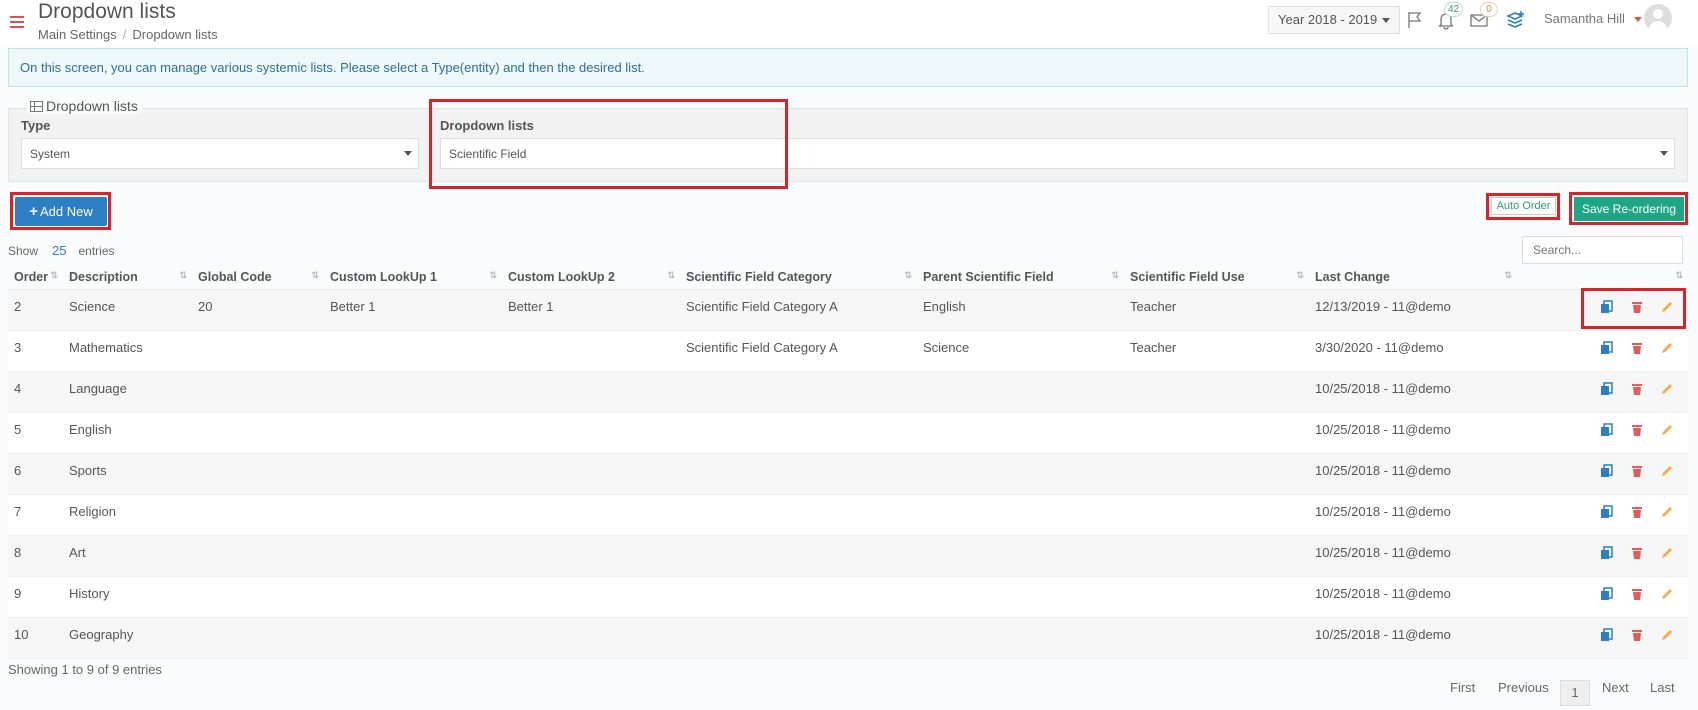 The image size is (1698, 710). What do you see at coordinates (1020, 474) in the screenshot?
I see `cell-parent-scientific-field` at bounding box center [1020, 474].